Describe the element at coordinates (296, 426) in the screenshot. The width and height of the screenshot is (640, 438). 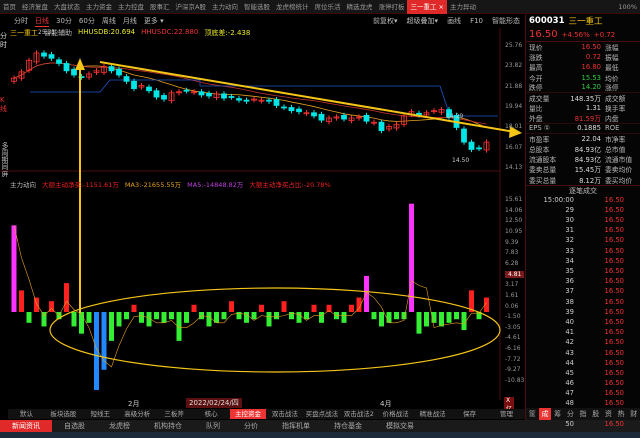
I see `bottom-tab: 指挥机单` at that location.